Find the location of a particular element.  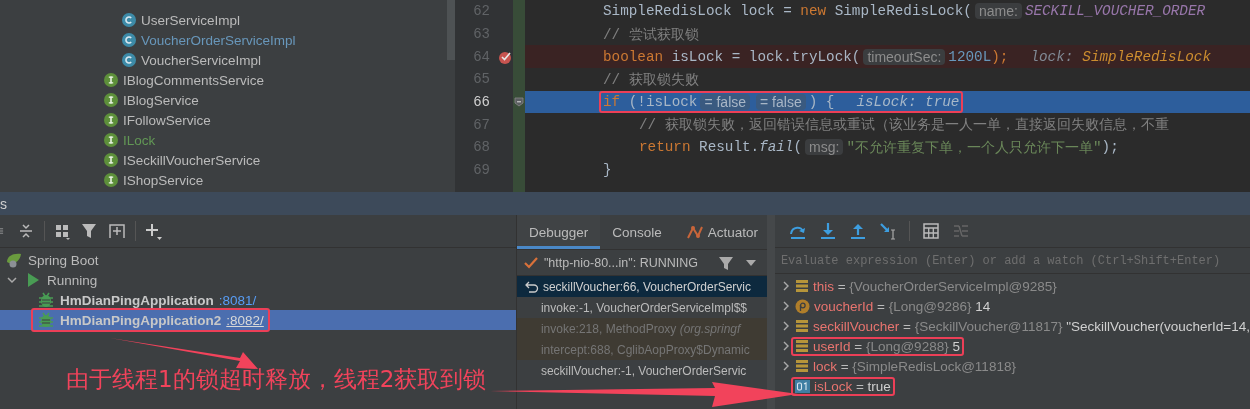

add-icon is located at coordinates (154, 231).